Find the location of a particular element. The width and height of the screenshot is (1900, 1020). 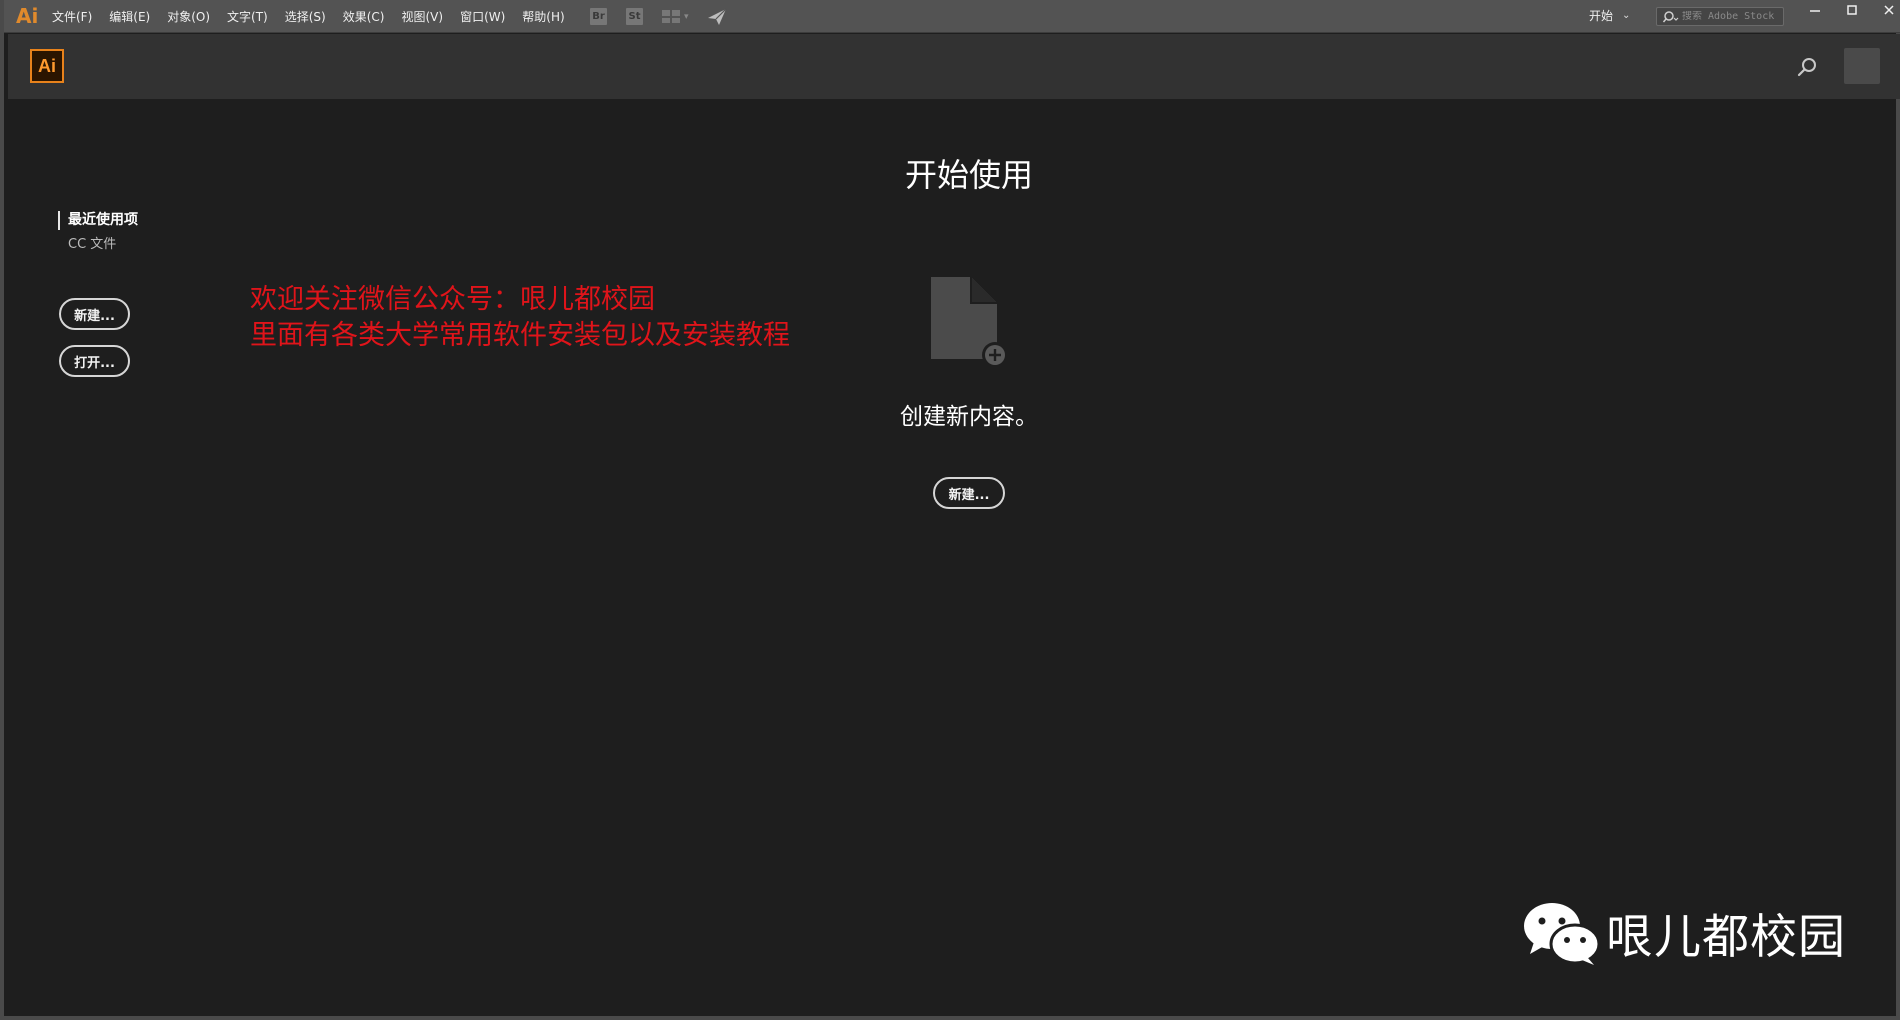

page-title: 开始使用 is located at coordinates (968, 175).